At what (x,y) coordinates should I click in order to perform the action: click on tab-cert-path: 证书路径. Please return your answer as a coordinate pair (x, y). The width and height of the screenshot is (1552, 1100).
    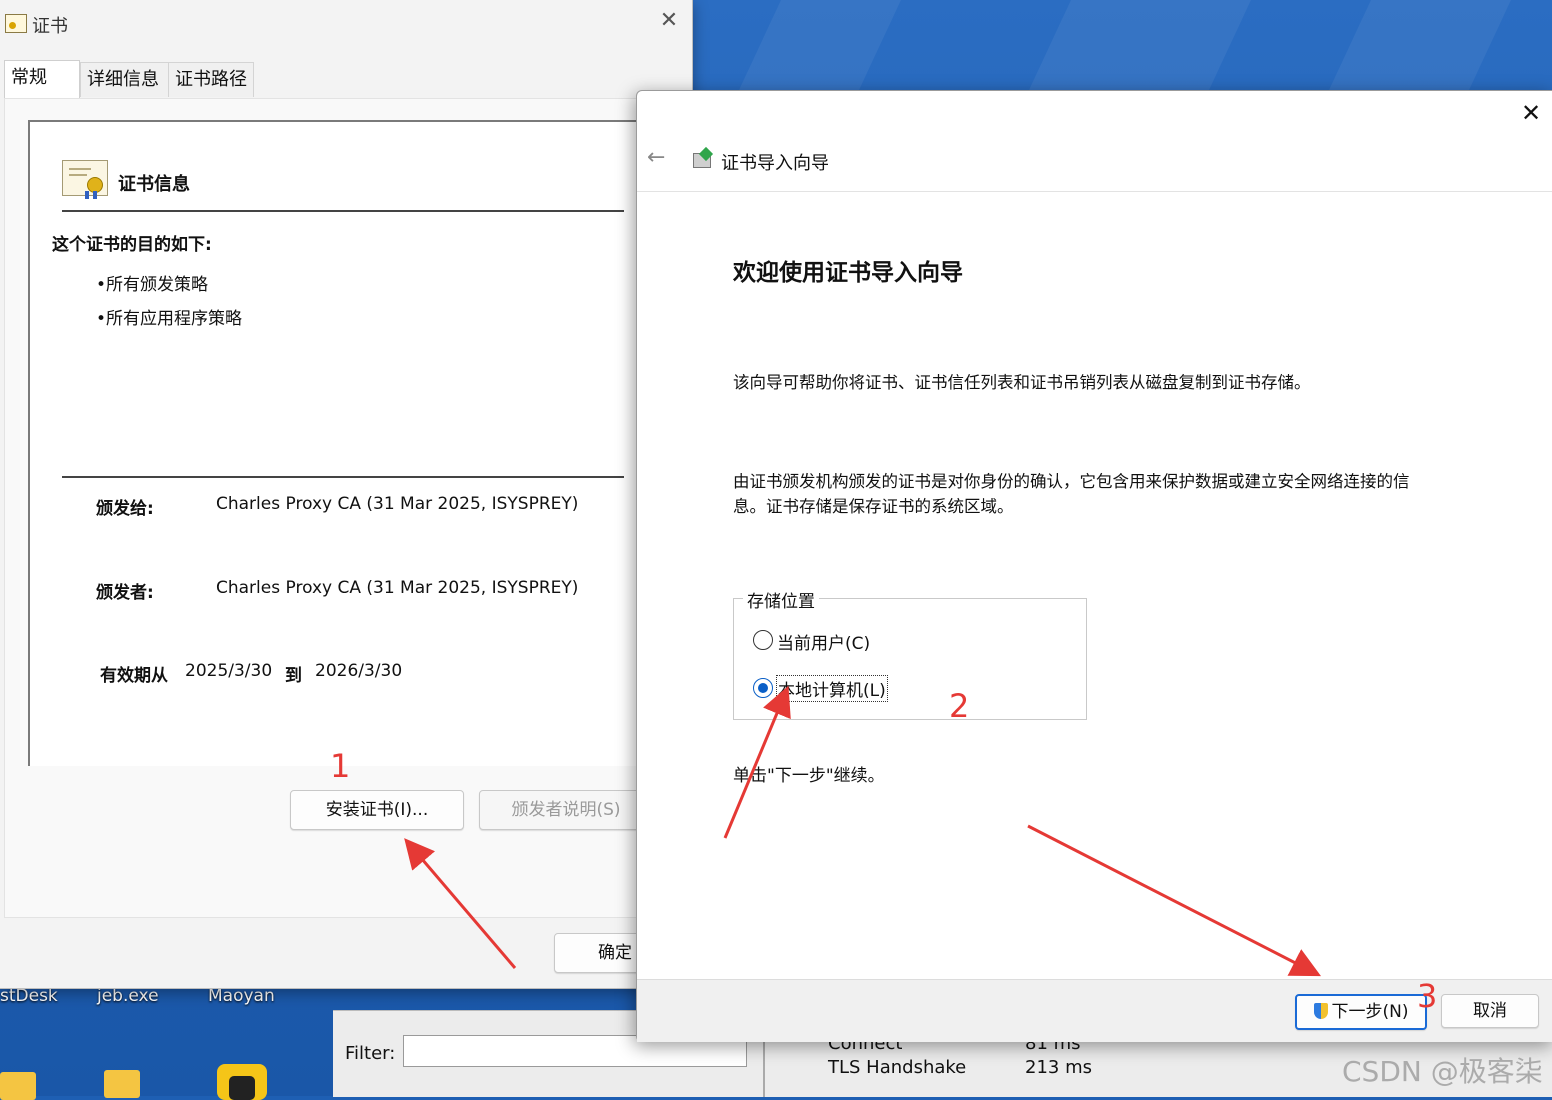
    Looking at the image, I should click on (211, 79).